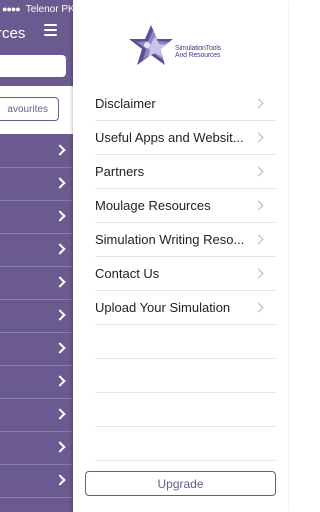  I want to click on menu-item-moulage-resources: Moulage Resources, so click(185, 206).